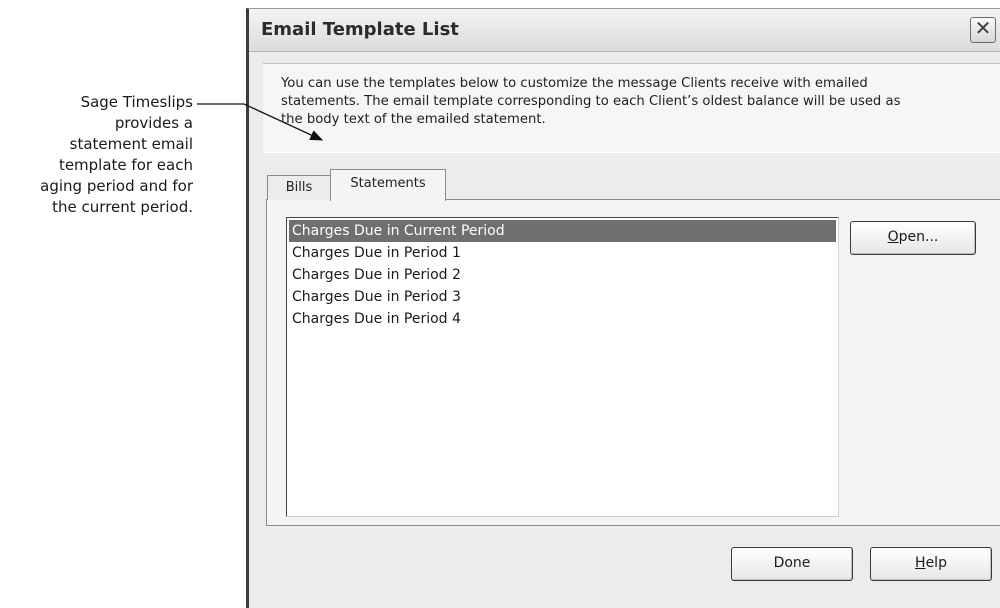  I want to click on callout-line: Sage Timeslips, so click(136, 102).